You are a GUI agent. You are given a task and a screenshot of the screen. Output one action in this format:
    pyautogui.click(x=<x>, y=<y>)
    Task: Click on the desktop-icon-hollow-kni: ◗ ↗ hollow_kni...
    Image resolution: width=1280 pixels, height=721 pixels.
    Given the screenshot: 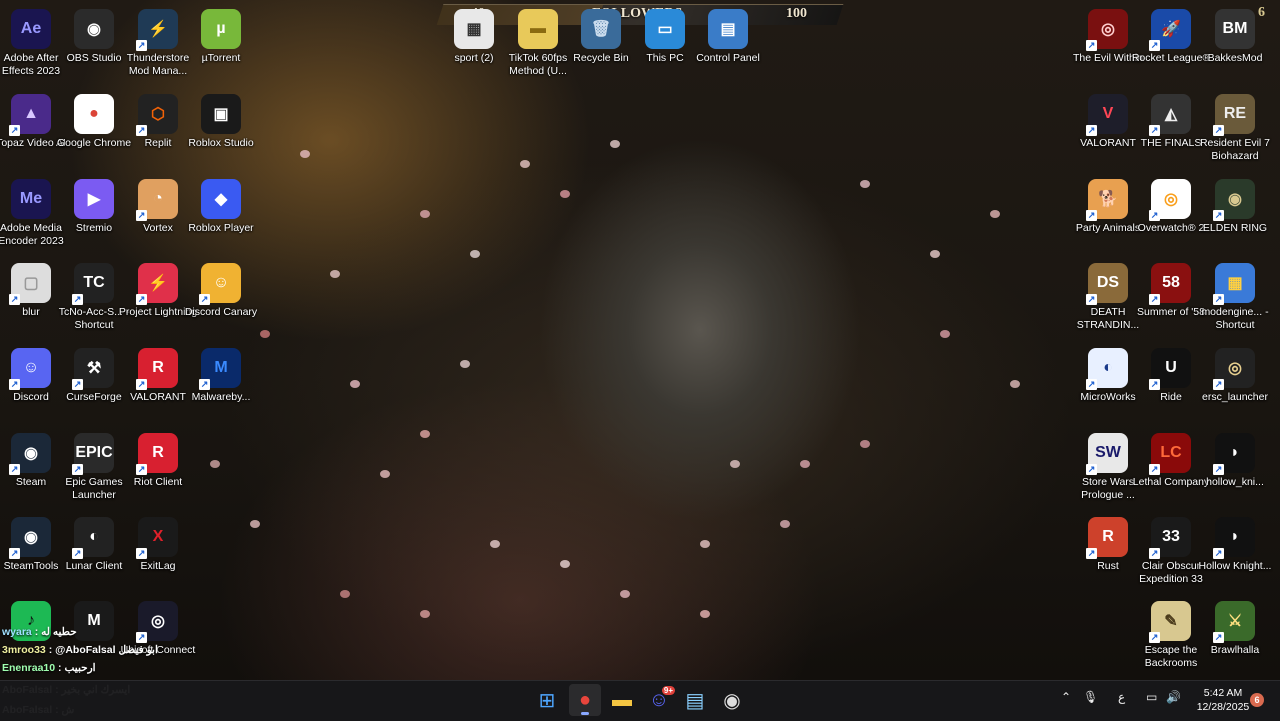 What is the action you would take?
    pyautogui.click(x=1235, y=471)
    